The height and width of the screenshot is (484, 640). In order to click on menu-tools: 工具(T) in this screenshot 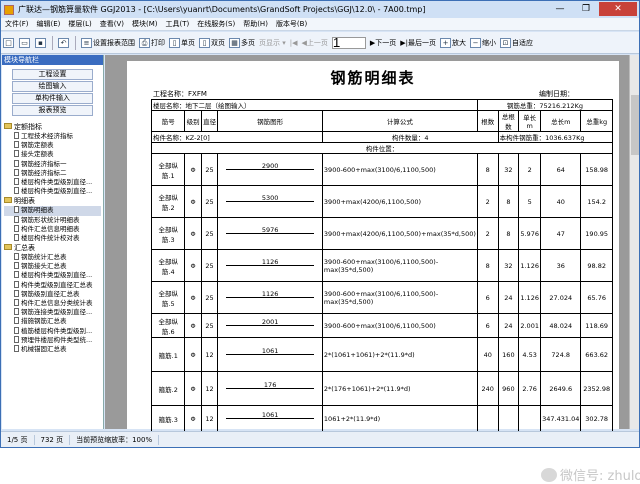, I will do `click(178, 24)`.